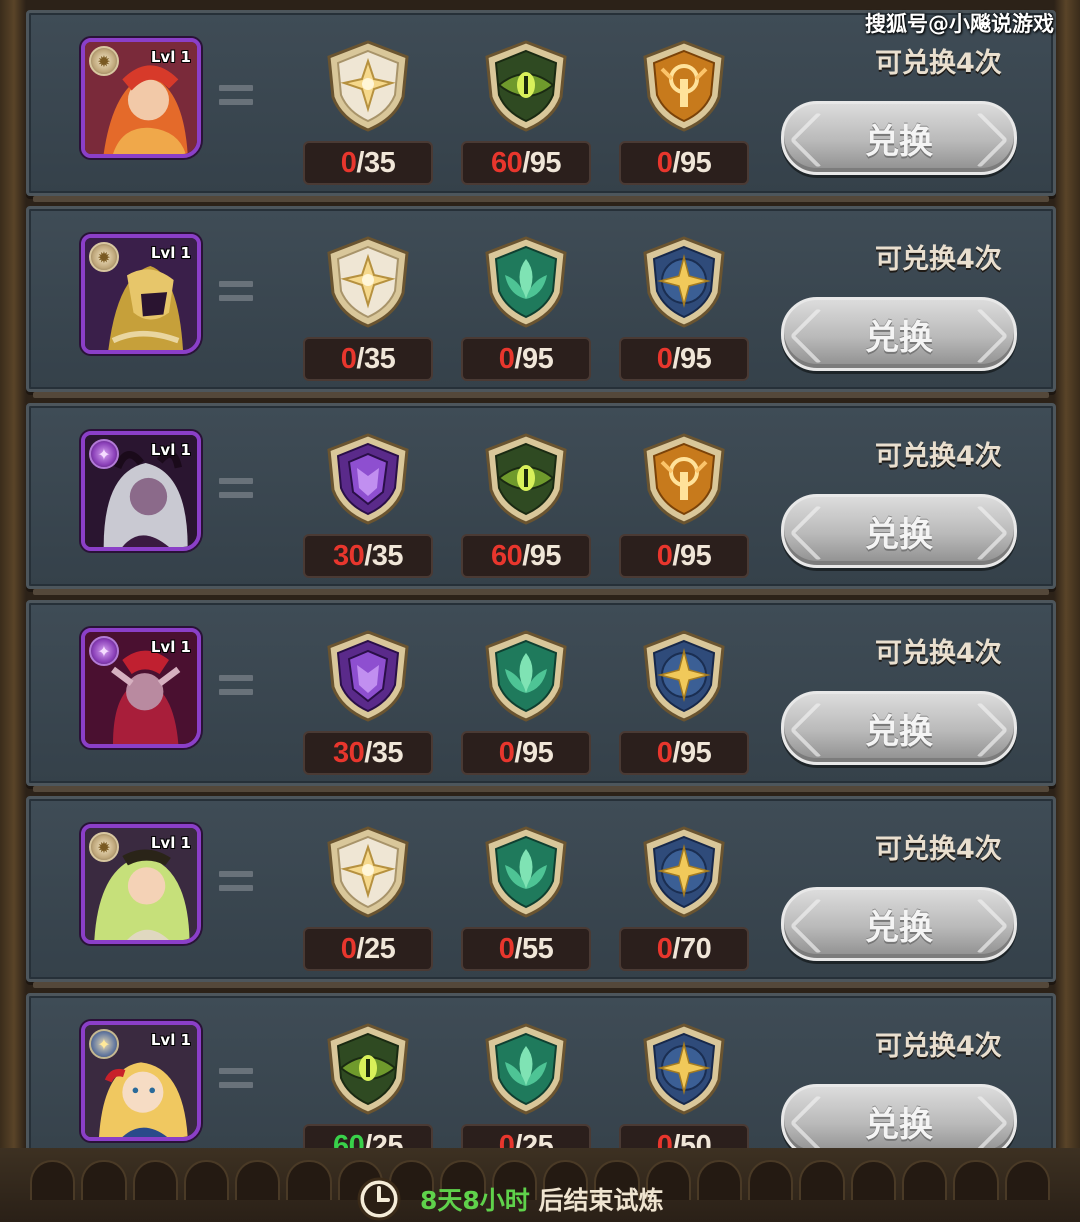  Describe the element at coordinates (379, 1199) in the screenshot. I see `clock-icon` at that location.